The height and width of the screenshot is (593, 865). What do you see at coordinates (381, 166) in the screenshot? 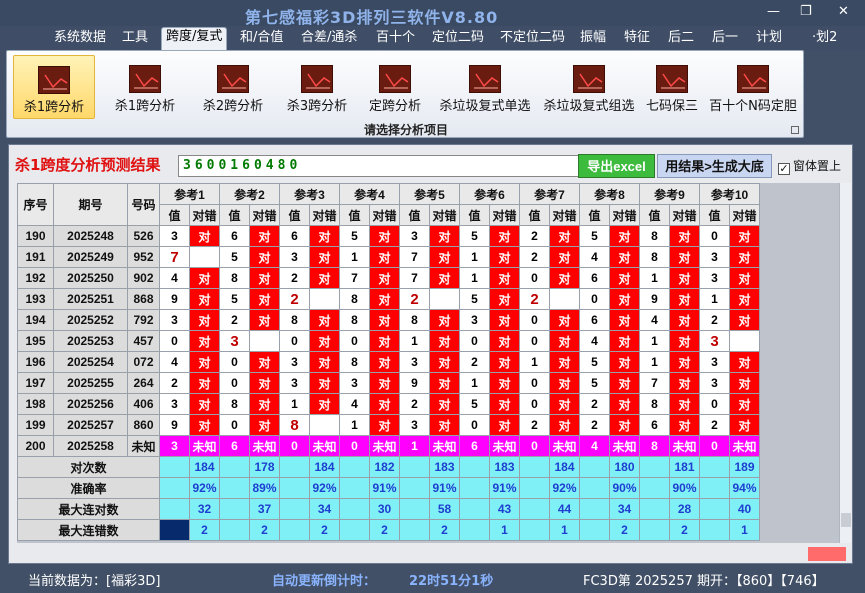
I see `result-field: 3600160480` at bounding box center [381, 166].